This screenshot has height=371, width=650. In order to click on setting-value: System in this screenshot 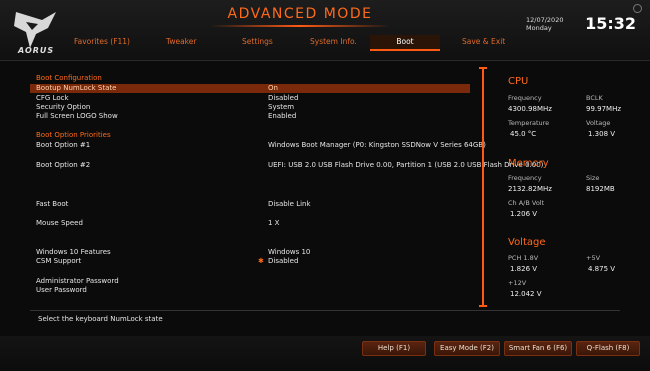, I will do `click(281, 107)`.